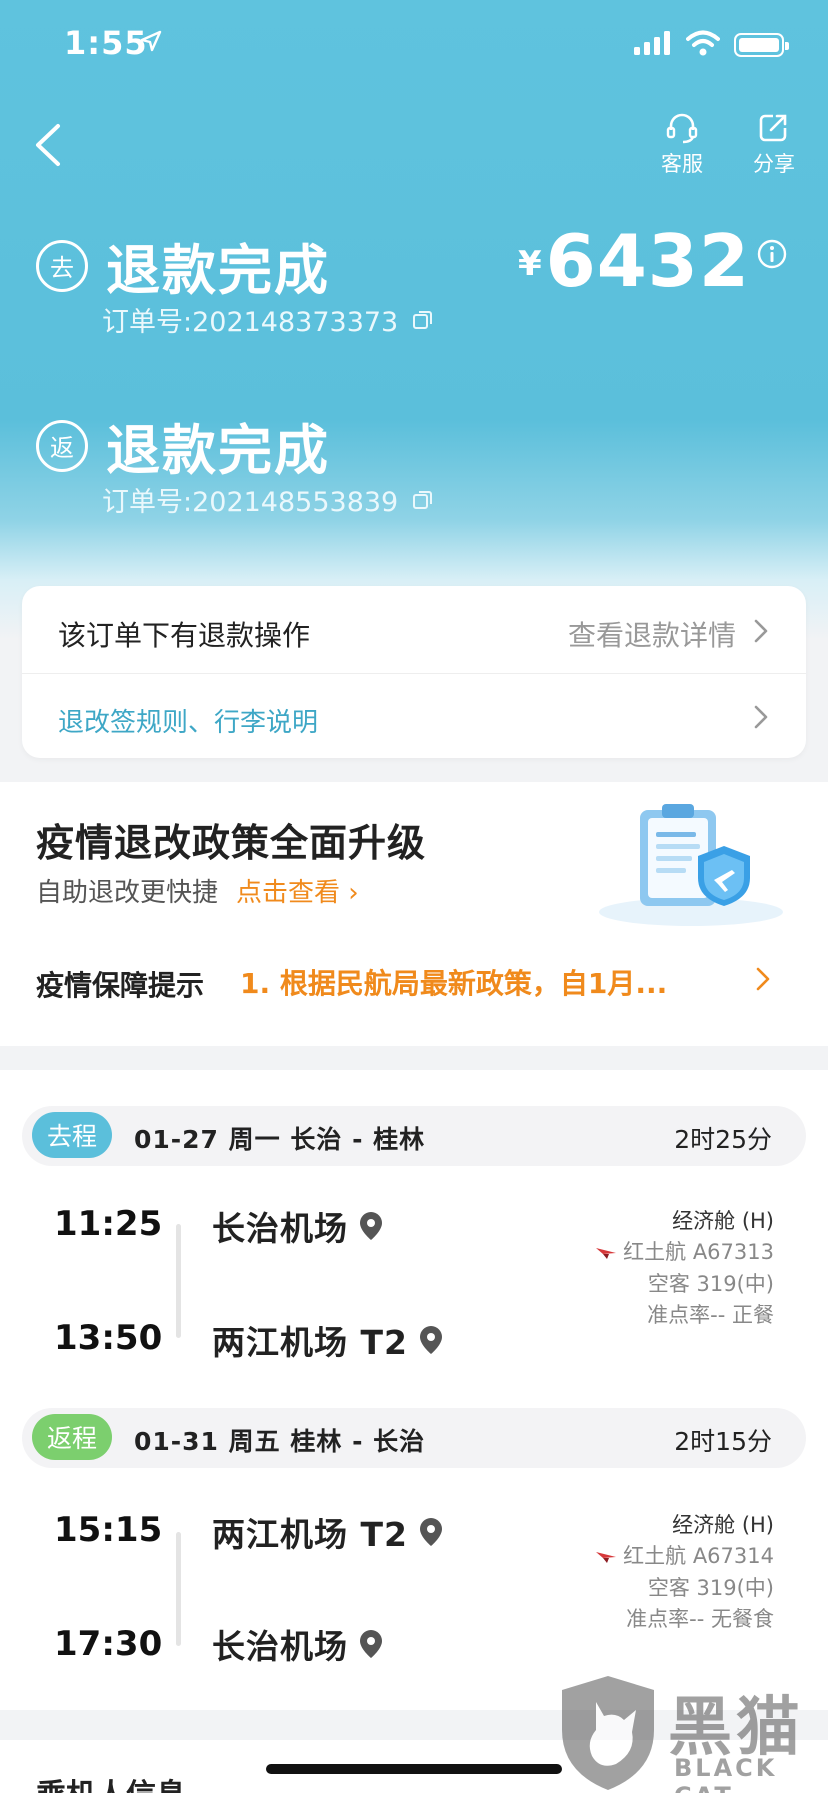 This screenshot has width=828, height=1793. What do you see at coordinates (682, 145) in the screenshot?
I see `customer-service-button: 客服` at bounding box center [682, 145].